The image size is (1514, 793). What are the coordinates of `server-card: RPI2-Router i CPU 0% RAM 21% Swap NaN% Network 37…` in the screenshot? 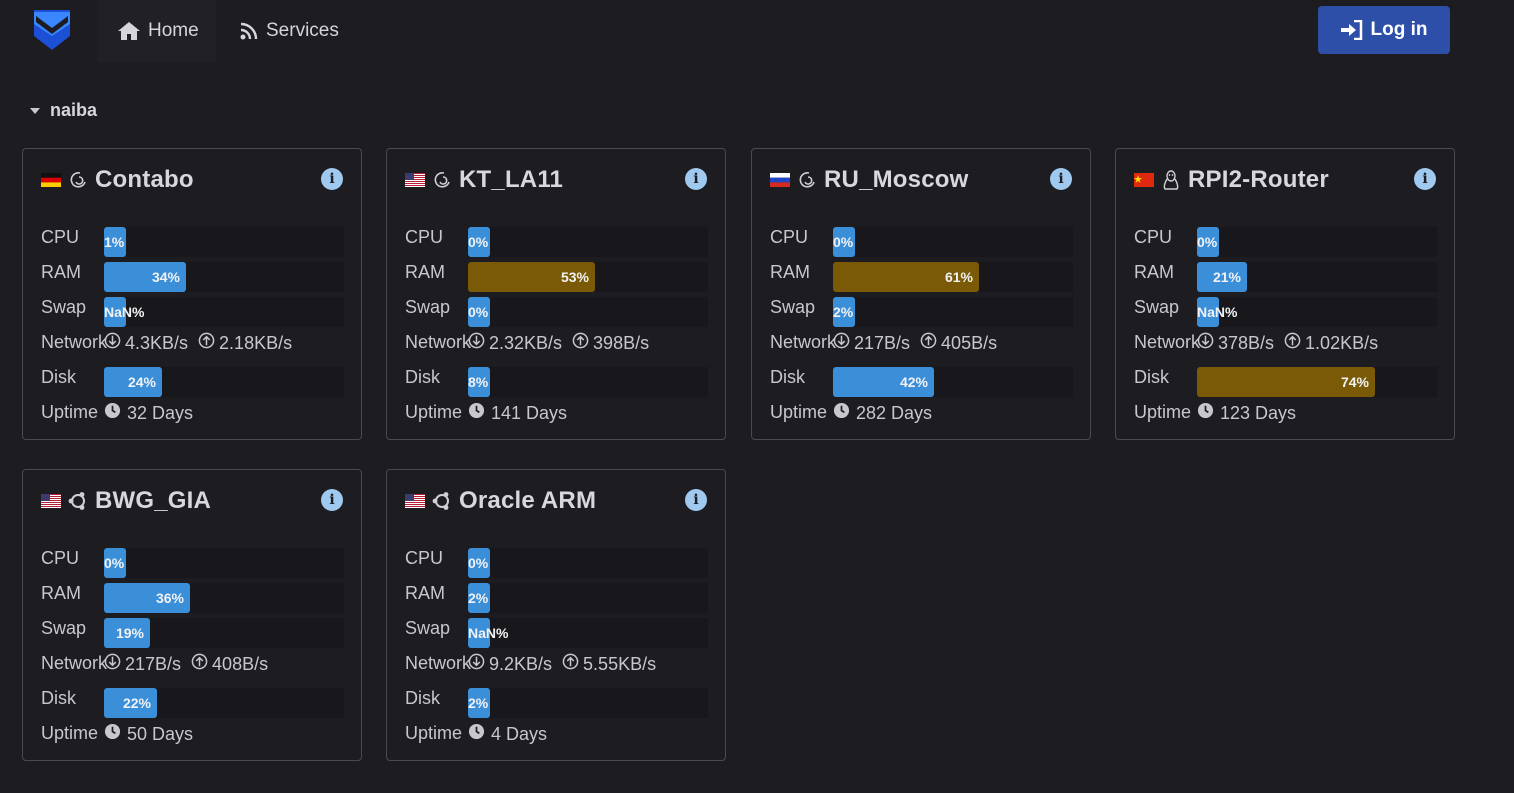 It's located at (1285, 294).